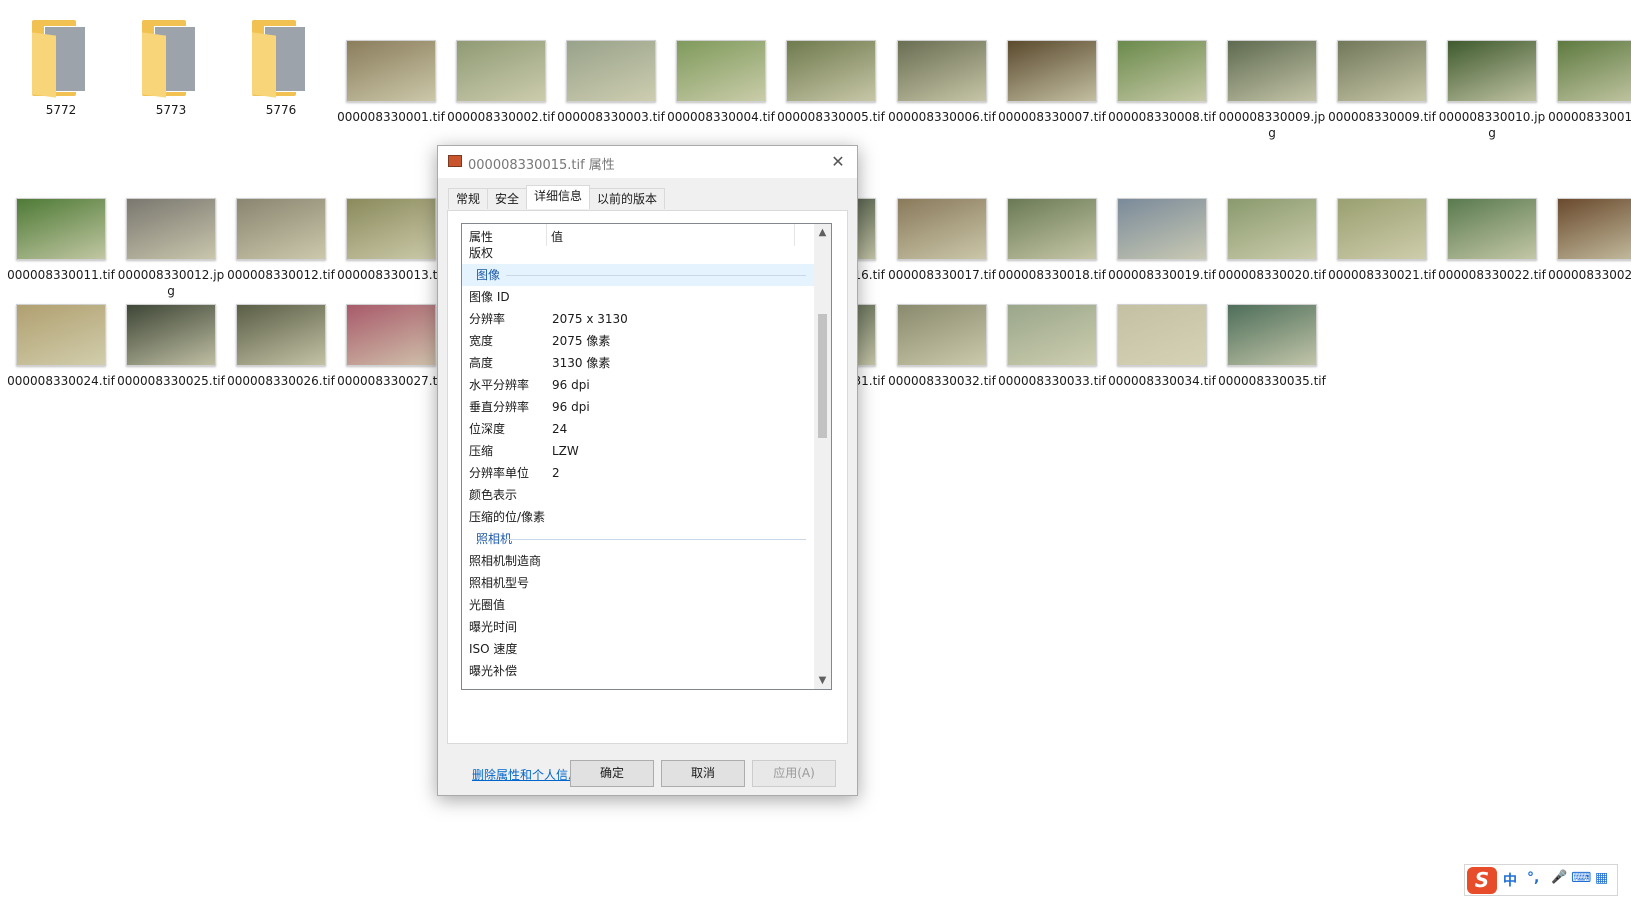 The height and width of the screenshot is (909, 1631). I want to click on file-item: 000008330035.tif, so click(1272, 346).